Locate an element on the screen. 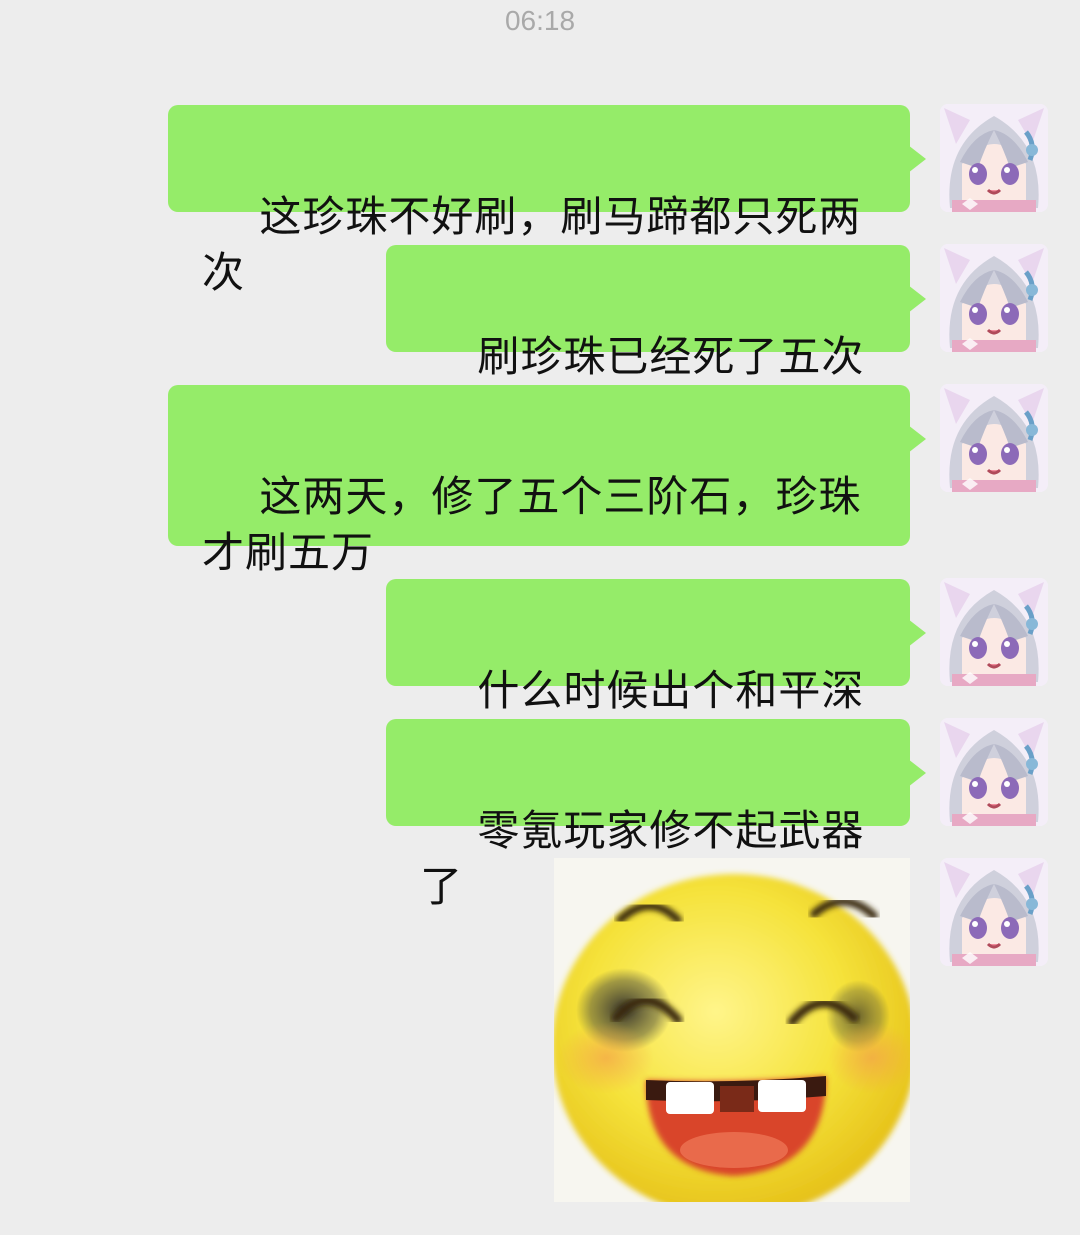 This screenshot has width=1080, height=1235. message-bubble: 刷珍珠已经死了五次了 is located at coordinates (656, 341).